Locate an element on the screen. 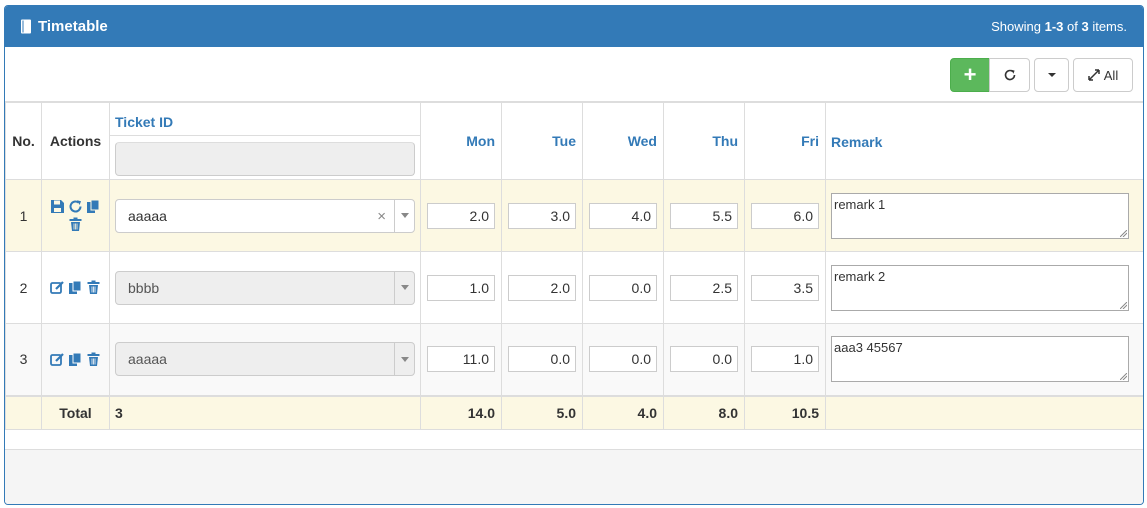 The height and width of the screenshot is (508, 1147). ticket-select: aaaaa is located at coordinates (265, 359).